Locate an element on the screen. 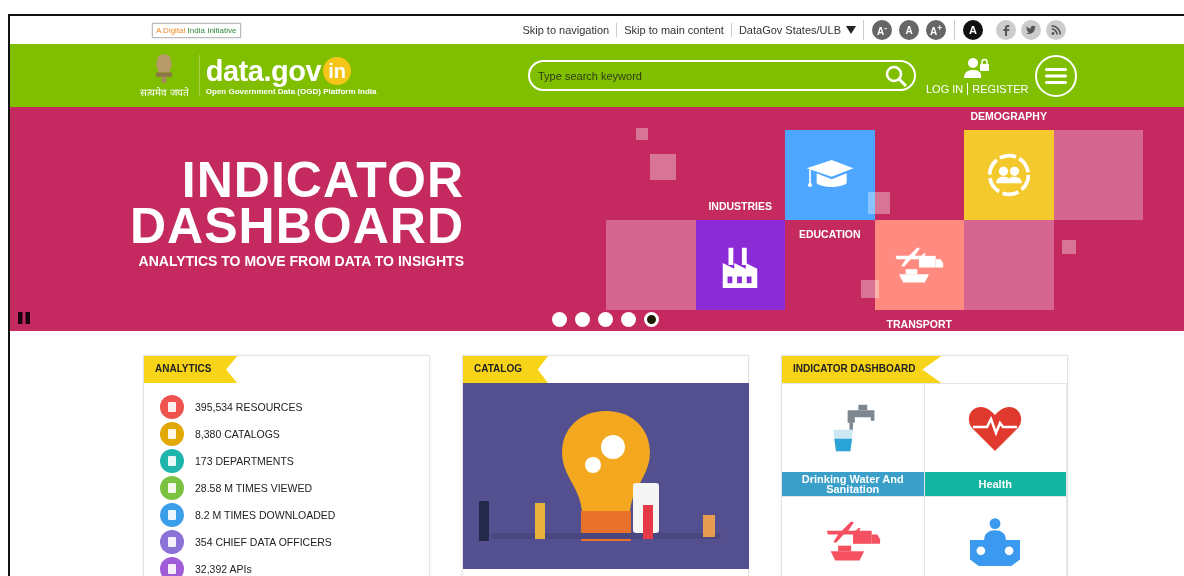 The image size is (1184, 576). font-size-button: A is located at coordinates (909, 30).